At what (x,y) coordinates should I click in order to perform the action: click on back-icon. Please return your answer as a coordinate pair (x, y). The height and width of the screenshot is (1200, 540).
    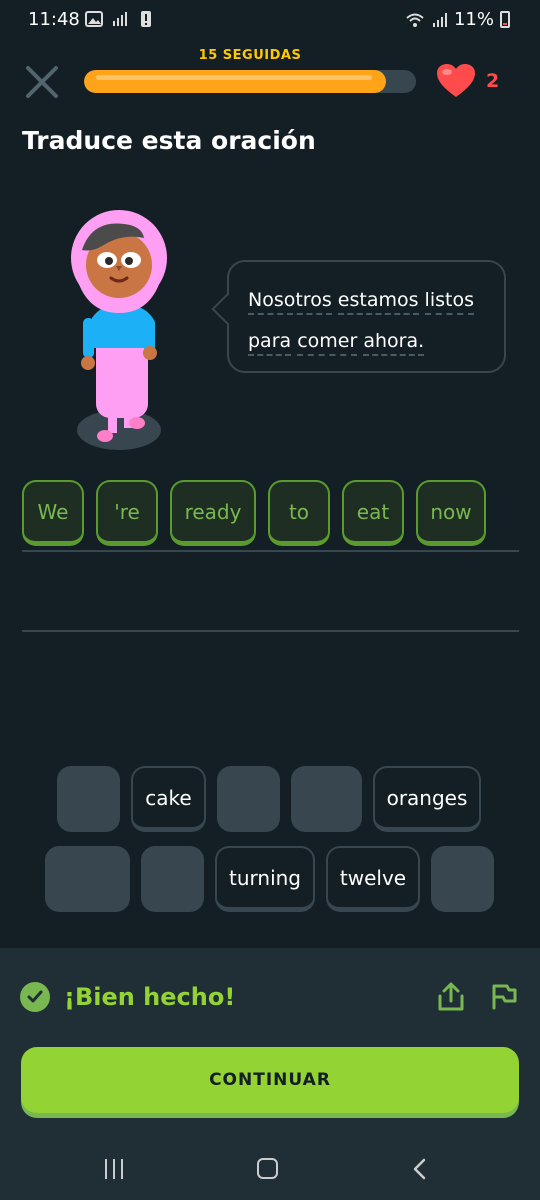
    Looking at the image, I should click on (420, 1169).